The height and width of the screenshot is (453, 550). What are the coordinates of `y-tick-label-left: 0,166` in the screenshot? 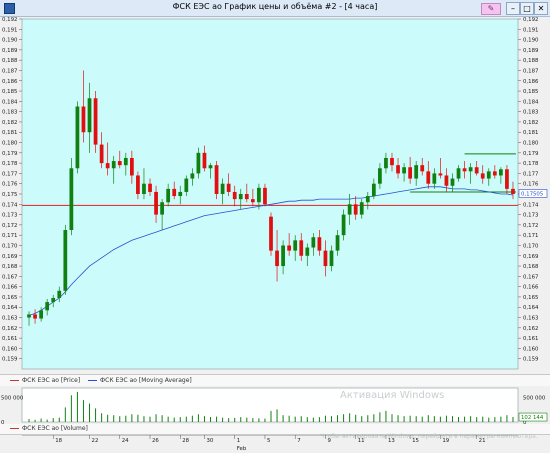 It's located at (10, 288).